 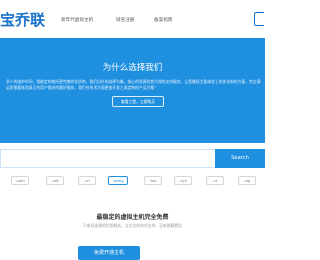 I want to click on search-button: Search, so click(x=240, y=158).